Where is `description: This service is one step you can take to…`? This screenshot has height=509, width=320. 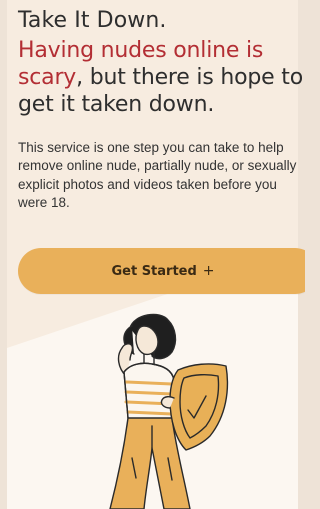 description: This service is one step you can take to… is located at coordinates (157, 175).